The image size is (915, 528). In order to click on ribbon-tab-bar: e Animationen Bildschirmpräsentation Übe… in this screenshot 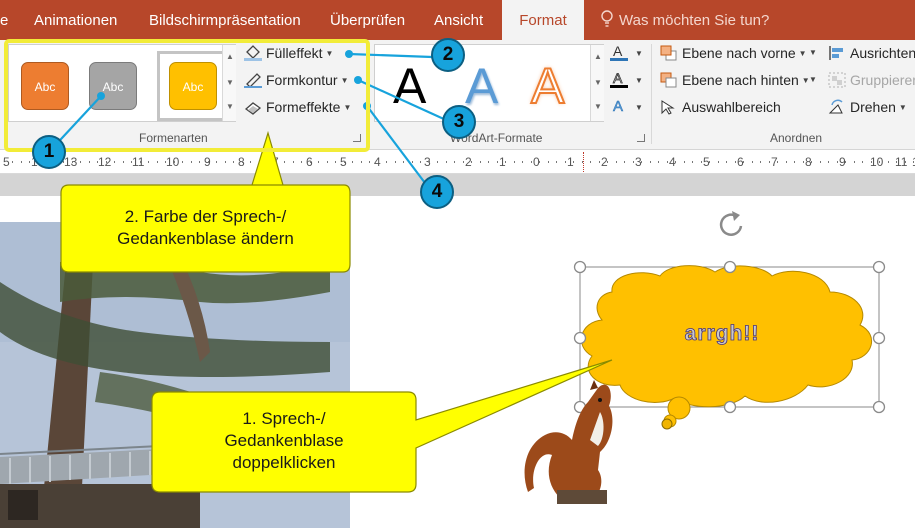, I will do `click(457, 20)`.